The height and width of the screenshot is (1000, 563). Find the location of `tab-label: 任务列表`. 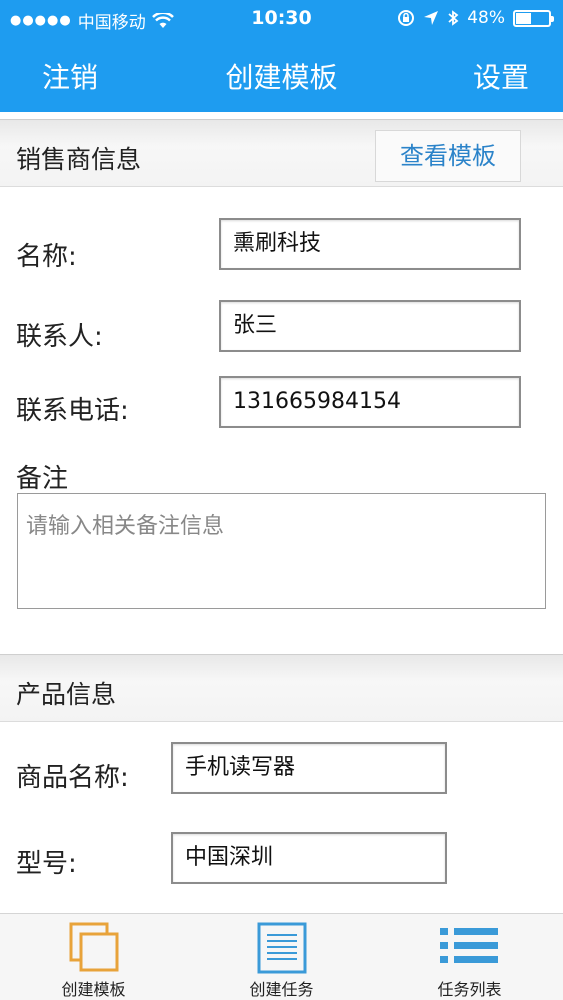

tab-label: 任务列表 is located at coordinates (469, 989).